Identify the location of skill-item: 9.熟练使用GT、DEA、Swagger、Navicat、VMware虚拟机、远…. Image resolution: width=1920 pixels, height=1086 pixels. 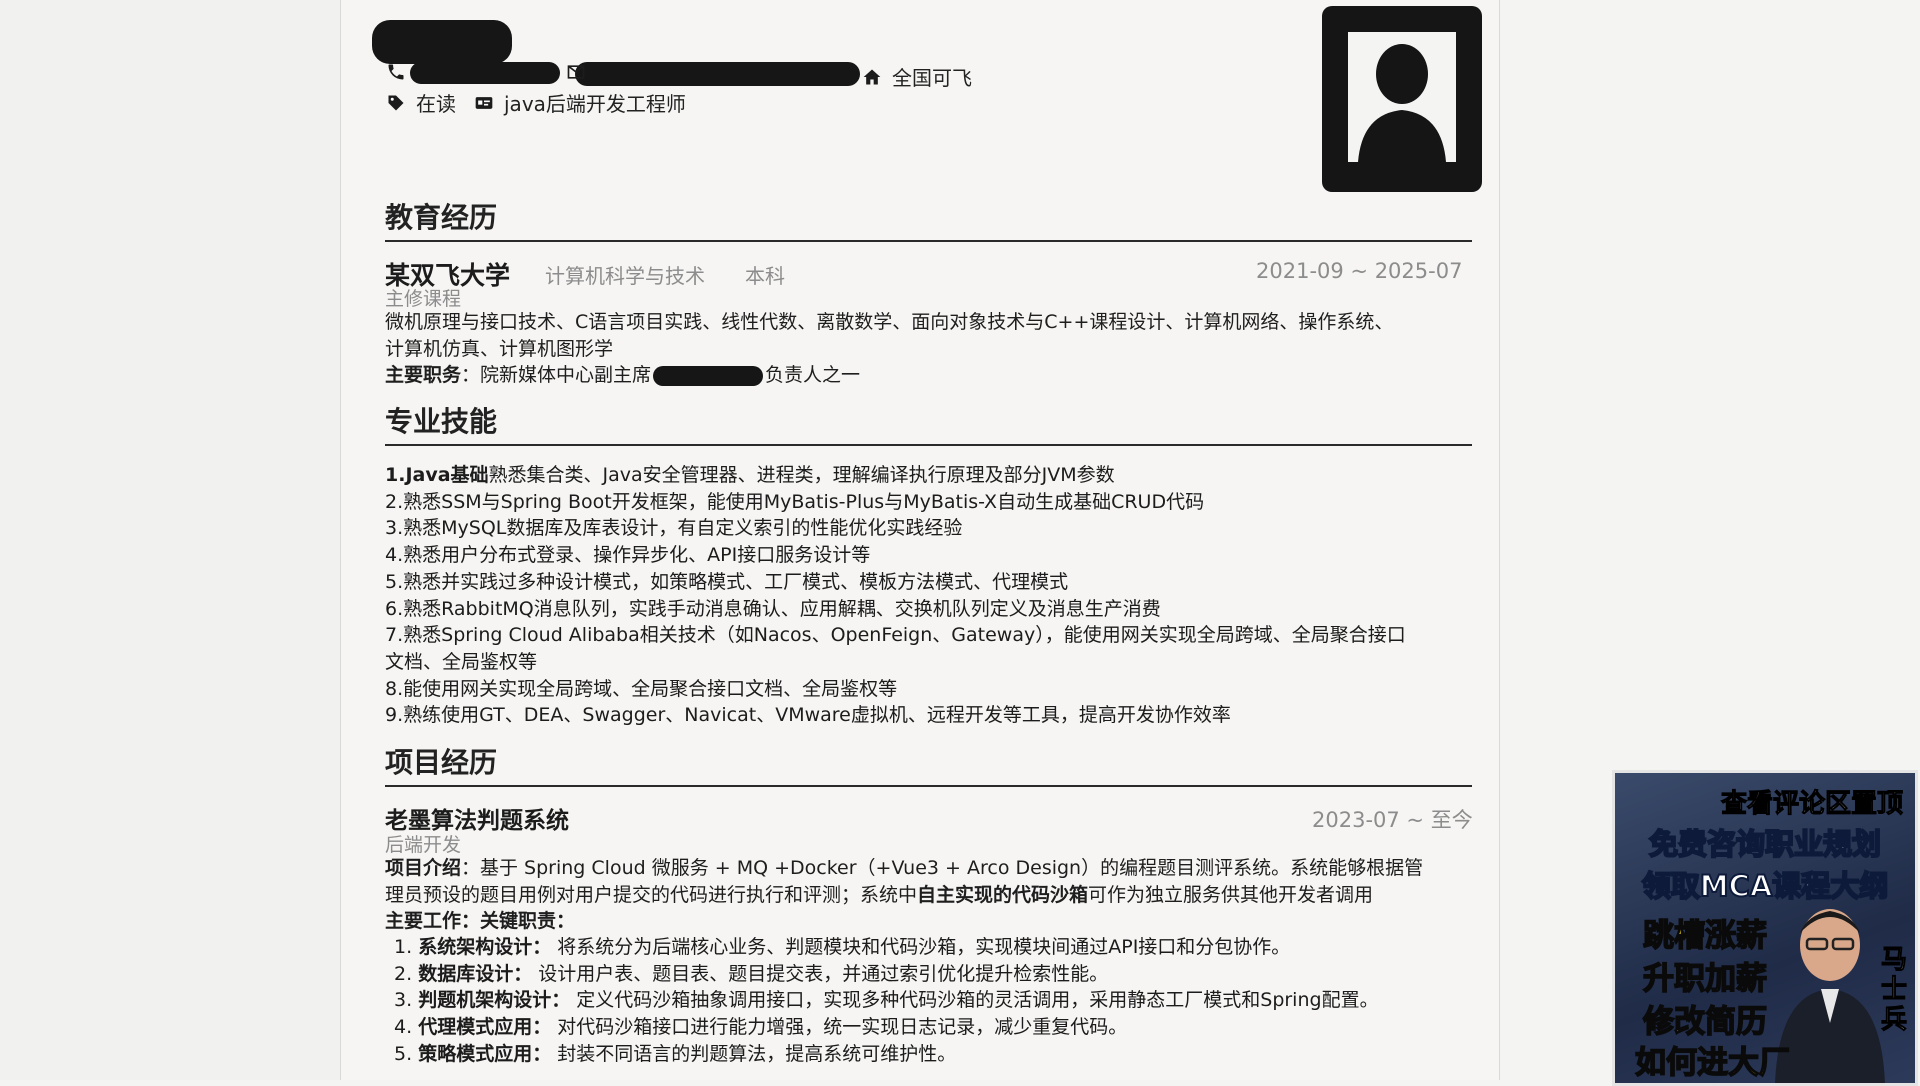
(808, 715).